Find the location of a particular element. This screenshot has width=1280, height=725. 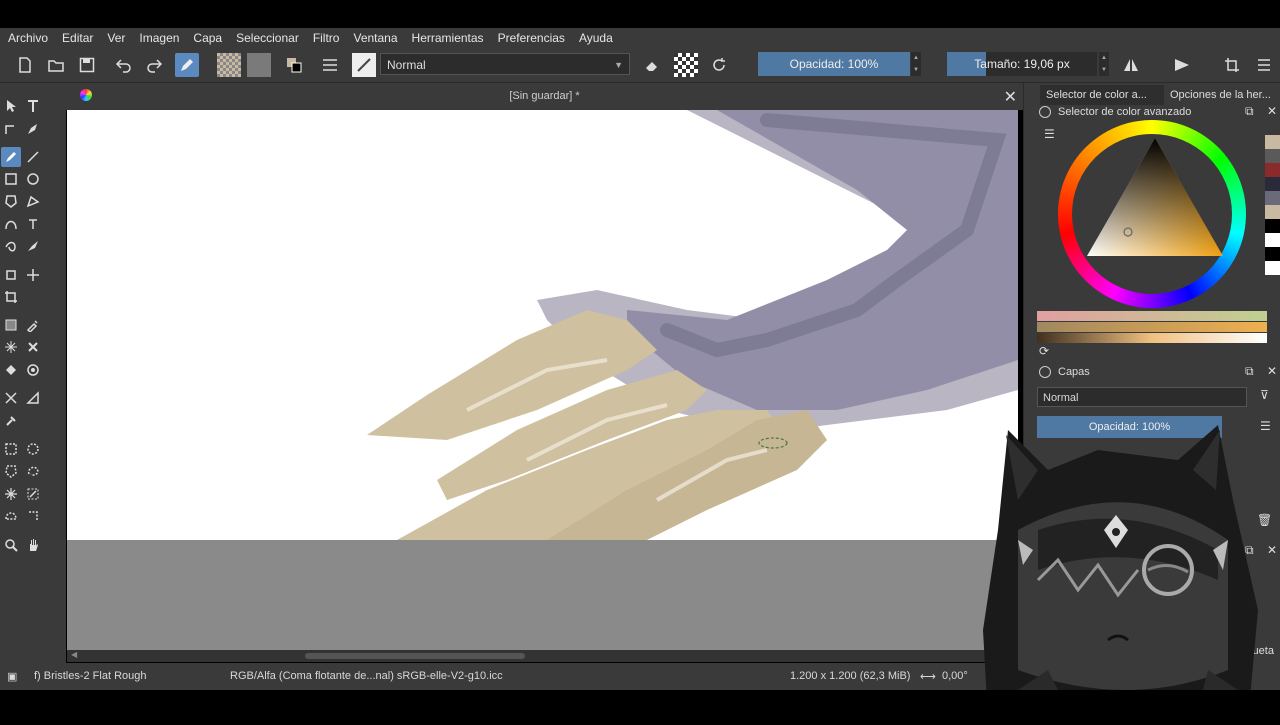

bezier-tool-icon is located at coordinates (11, 224).